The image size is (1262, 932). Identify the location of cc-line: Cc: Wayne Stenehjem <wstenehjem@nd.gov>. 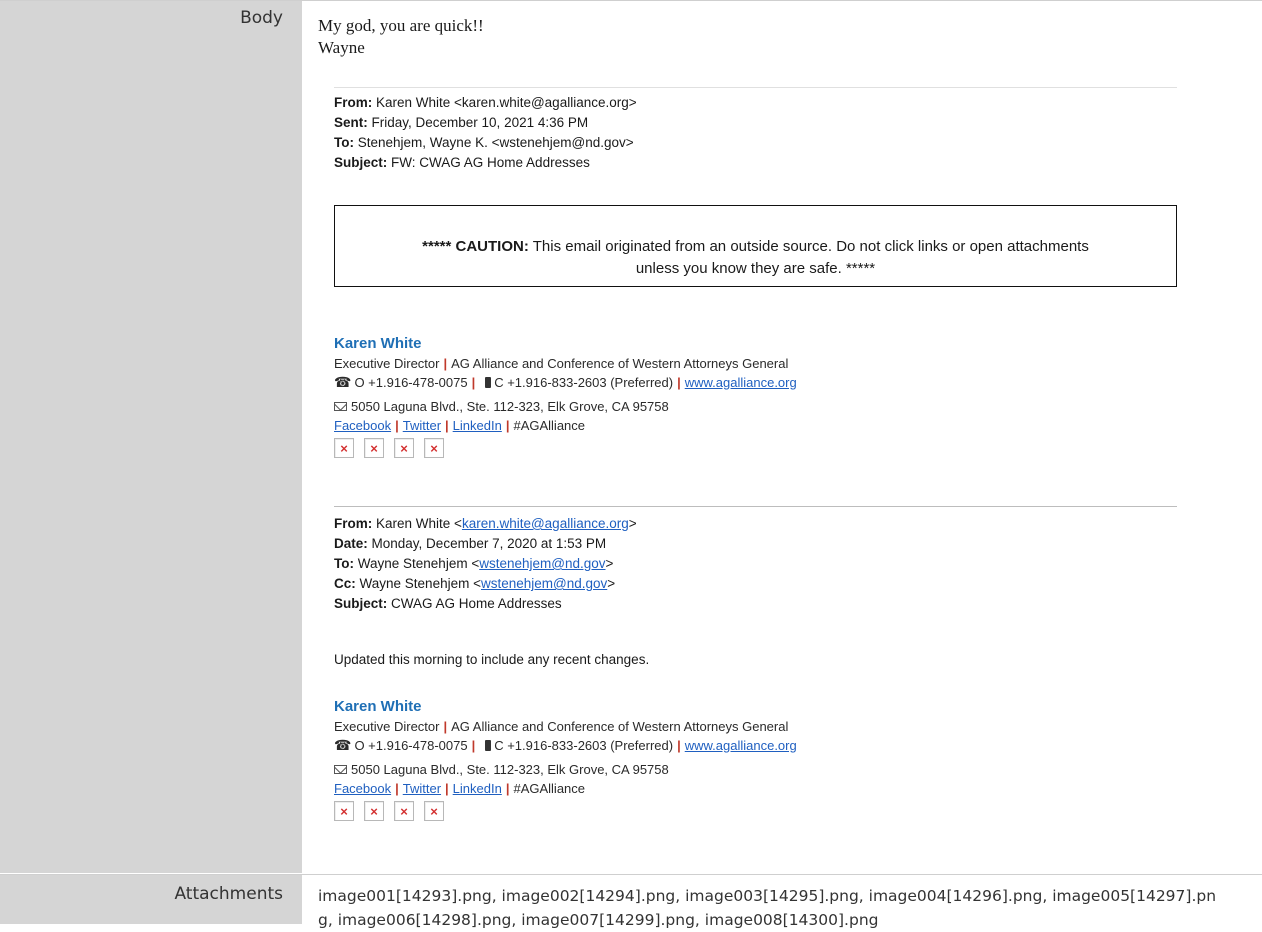
(475, 583).